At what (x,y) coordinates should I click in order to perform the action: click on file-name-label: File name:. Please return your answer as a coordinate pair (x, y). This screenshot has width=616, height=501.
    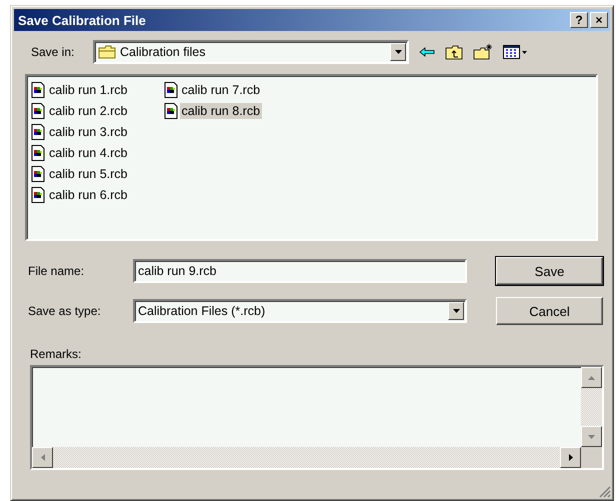
    Looking at the image, I should click on (57, 271).